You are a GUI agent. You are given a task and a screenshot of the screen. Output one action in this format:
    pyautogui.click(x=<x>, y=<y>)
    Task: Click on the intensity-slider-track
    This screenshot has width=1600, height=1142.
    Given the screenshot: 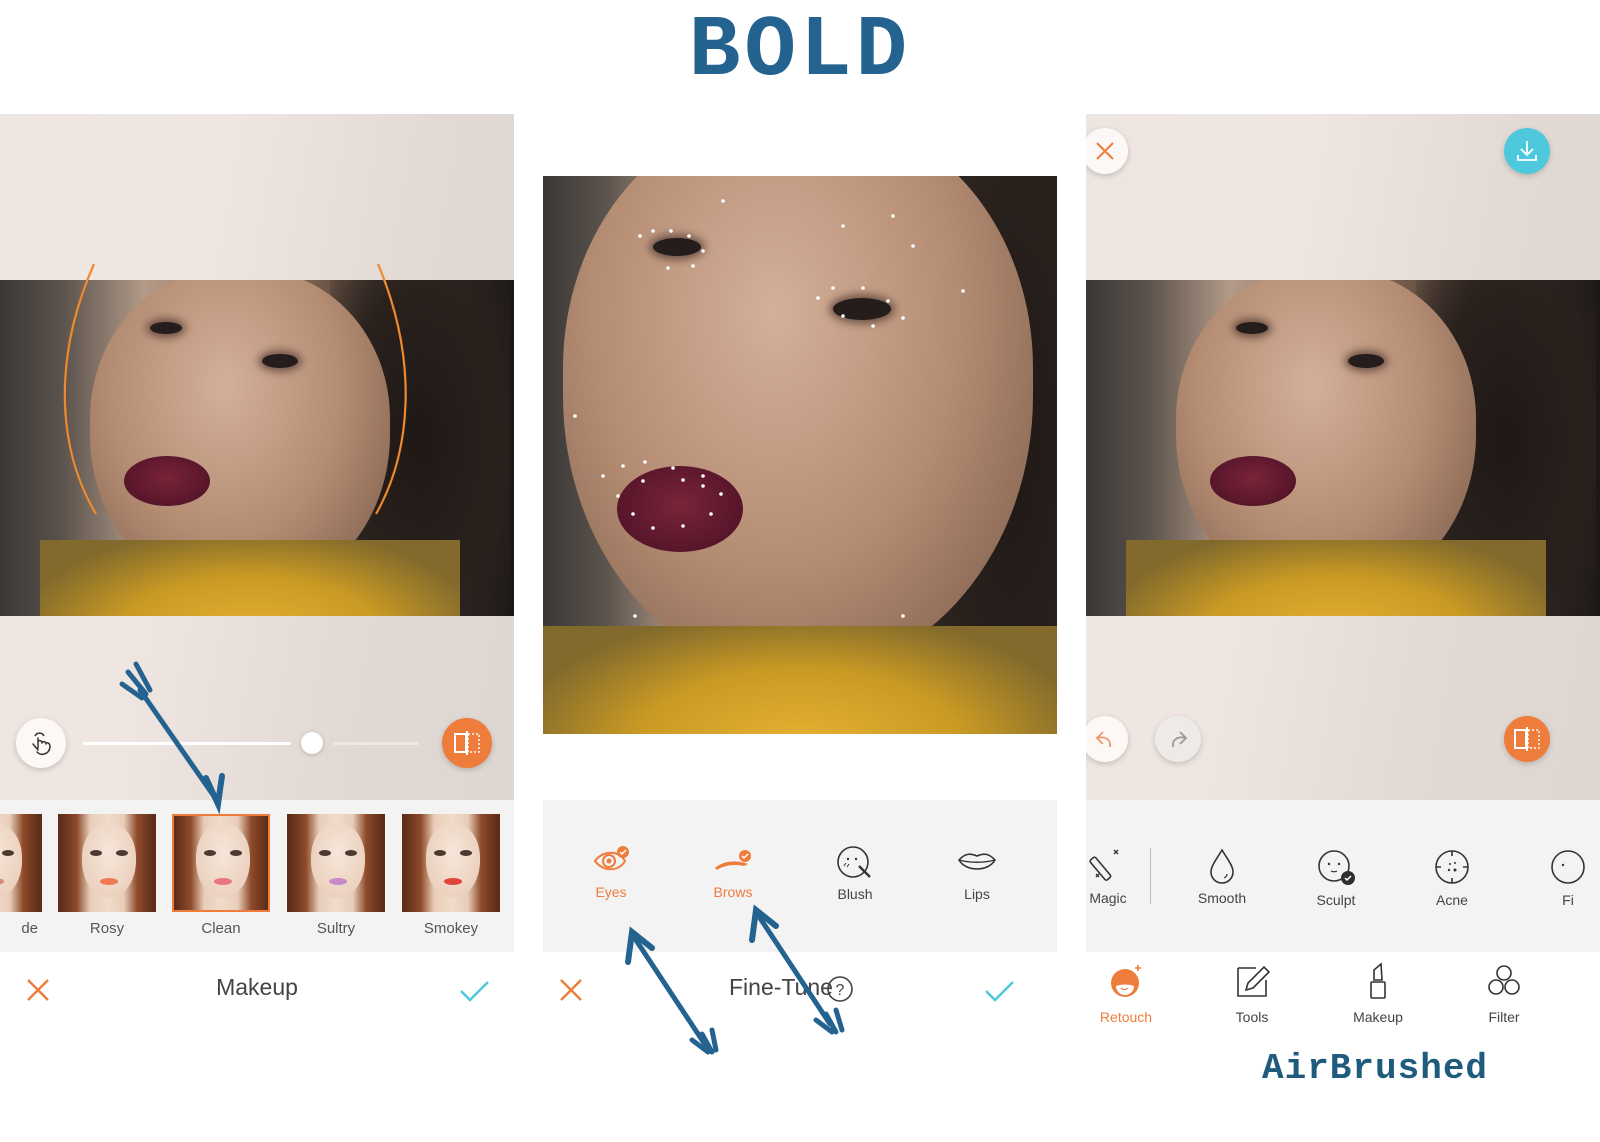 What is the action you would take?
    pyautogui.click(x=376, y=743)
    